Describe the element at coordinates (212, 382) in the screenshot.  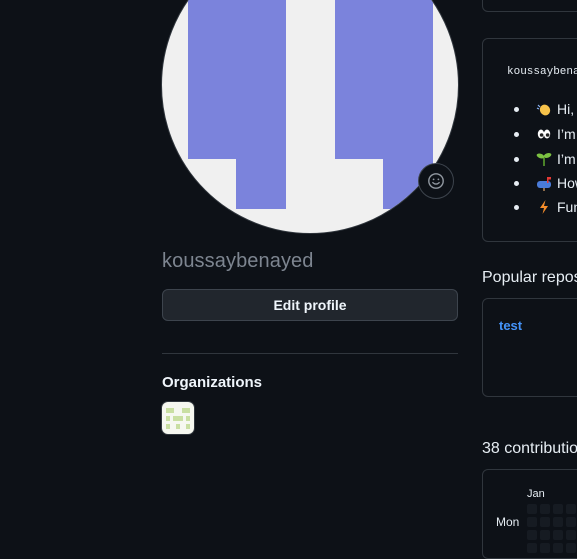
I see `organizations-heading: Organizations` at that location.